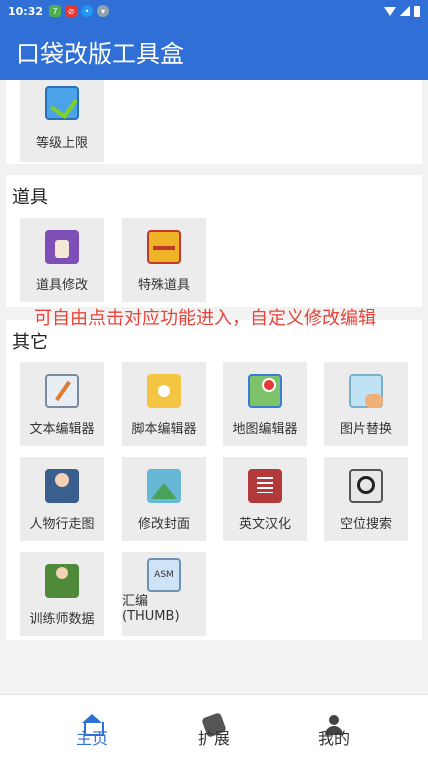 The height and width of the screenshot is (761, 428). Describe the element at coordinates (164, 486) in the screenshot. I see `cover-icon` at that location.